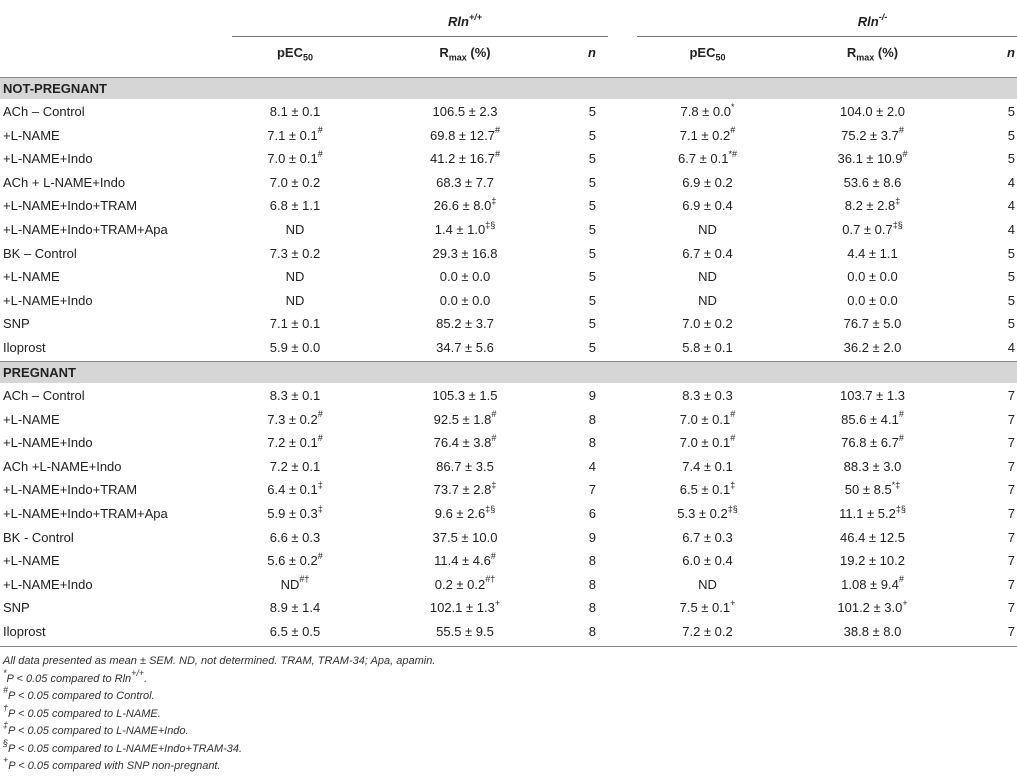 Image resolution: width=1017 pixels, height=782 pixels. Describe the element at coordinates (707, 157) in the screenshot. I see `table-cell: 6.7 ± 0.1*#` at that location.